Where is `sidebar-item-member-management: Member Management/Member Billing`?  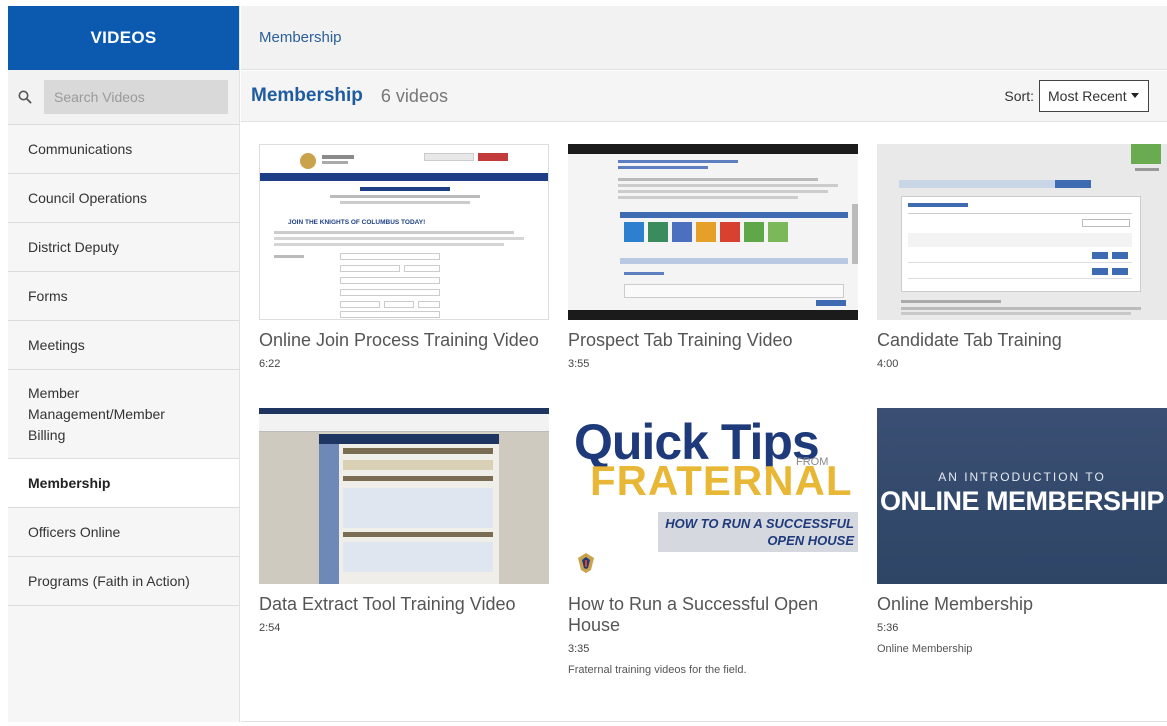 sidebar-item-member-management: Member Management/Member Billing is located at coordinates (123, 414).